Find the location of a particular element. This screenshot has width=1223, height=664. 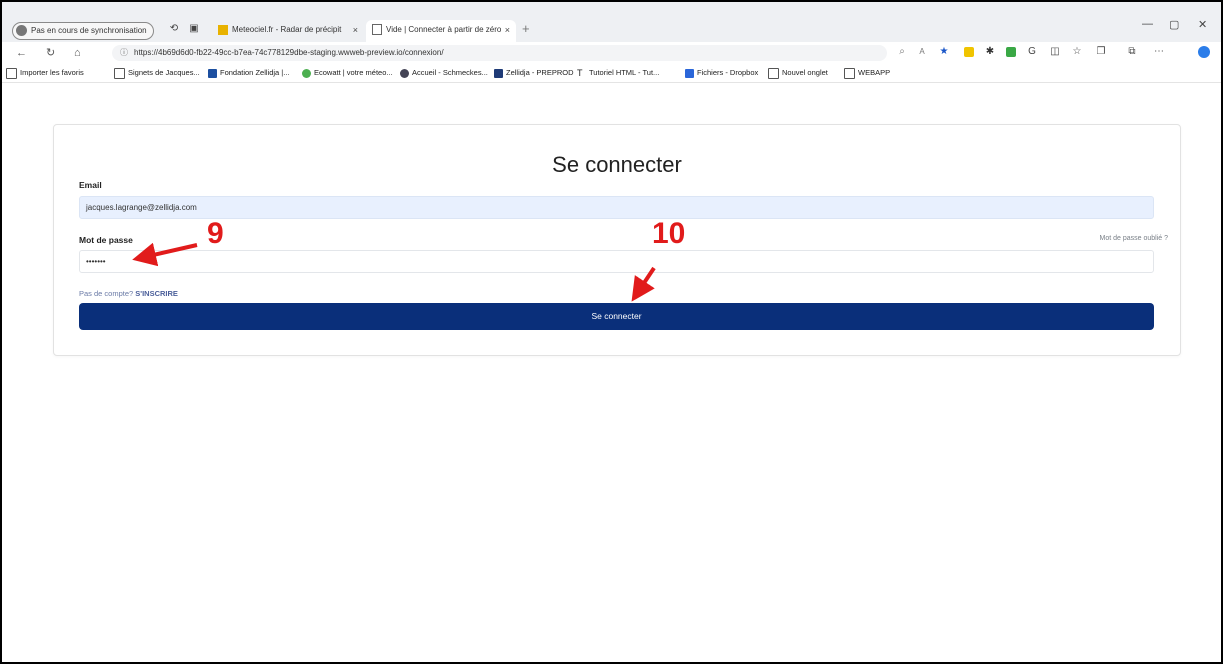

tab-meteociel: Meteociel.fr - Radar de précipit × is located at coordinates (288, 31).